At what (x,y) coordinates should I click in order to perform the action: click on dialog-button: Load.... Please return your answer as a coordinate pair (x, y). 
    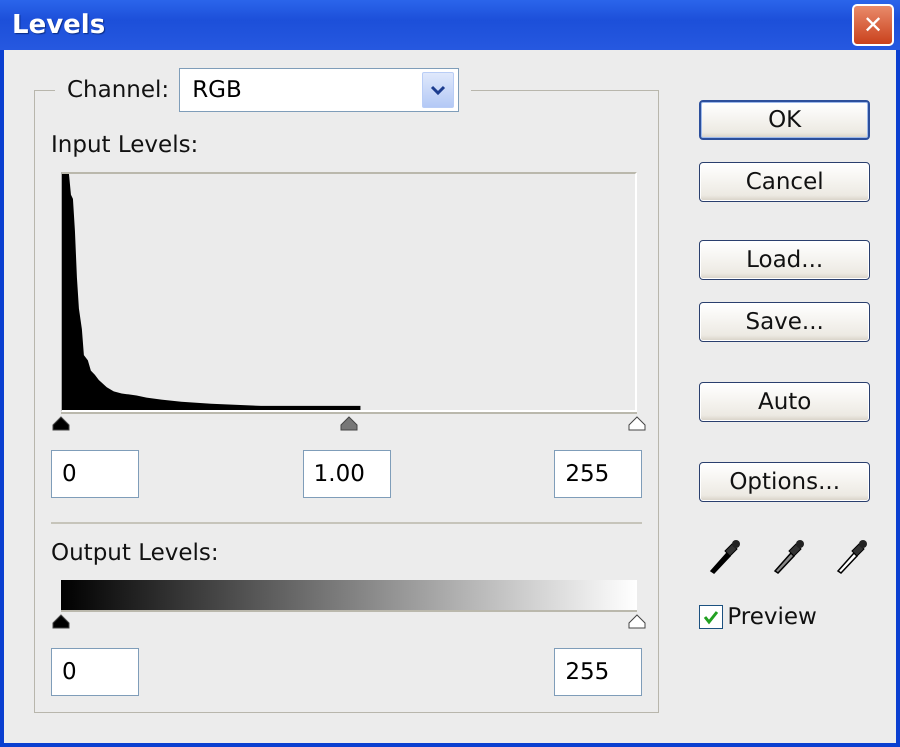
    Looking at the image, I should click on (784, 260).